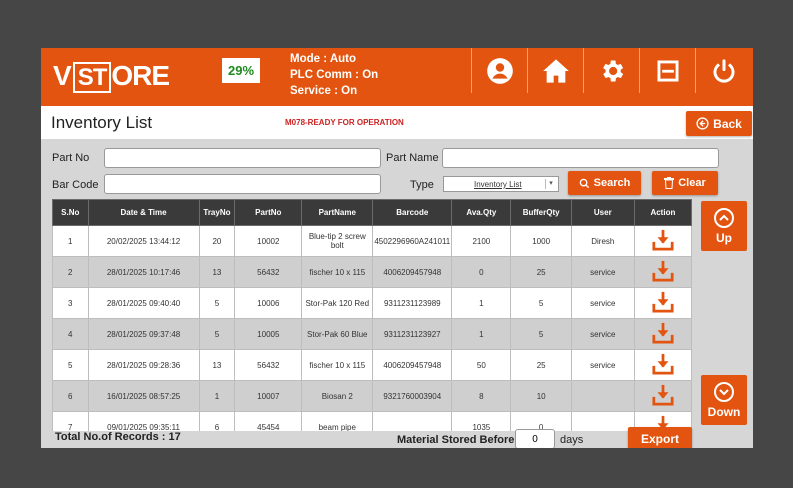 This screenshot has height=488, width=793. What do you see at coordinates (323, 59) in the screenshot?
I see `mode-status: Mode : Auto` at bounding box center [323, 59].